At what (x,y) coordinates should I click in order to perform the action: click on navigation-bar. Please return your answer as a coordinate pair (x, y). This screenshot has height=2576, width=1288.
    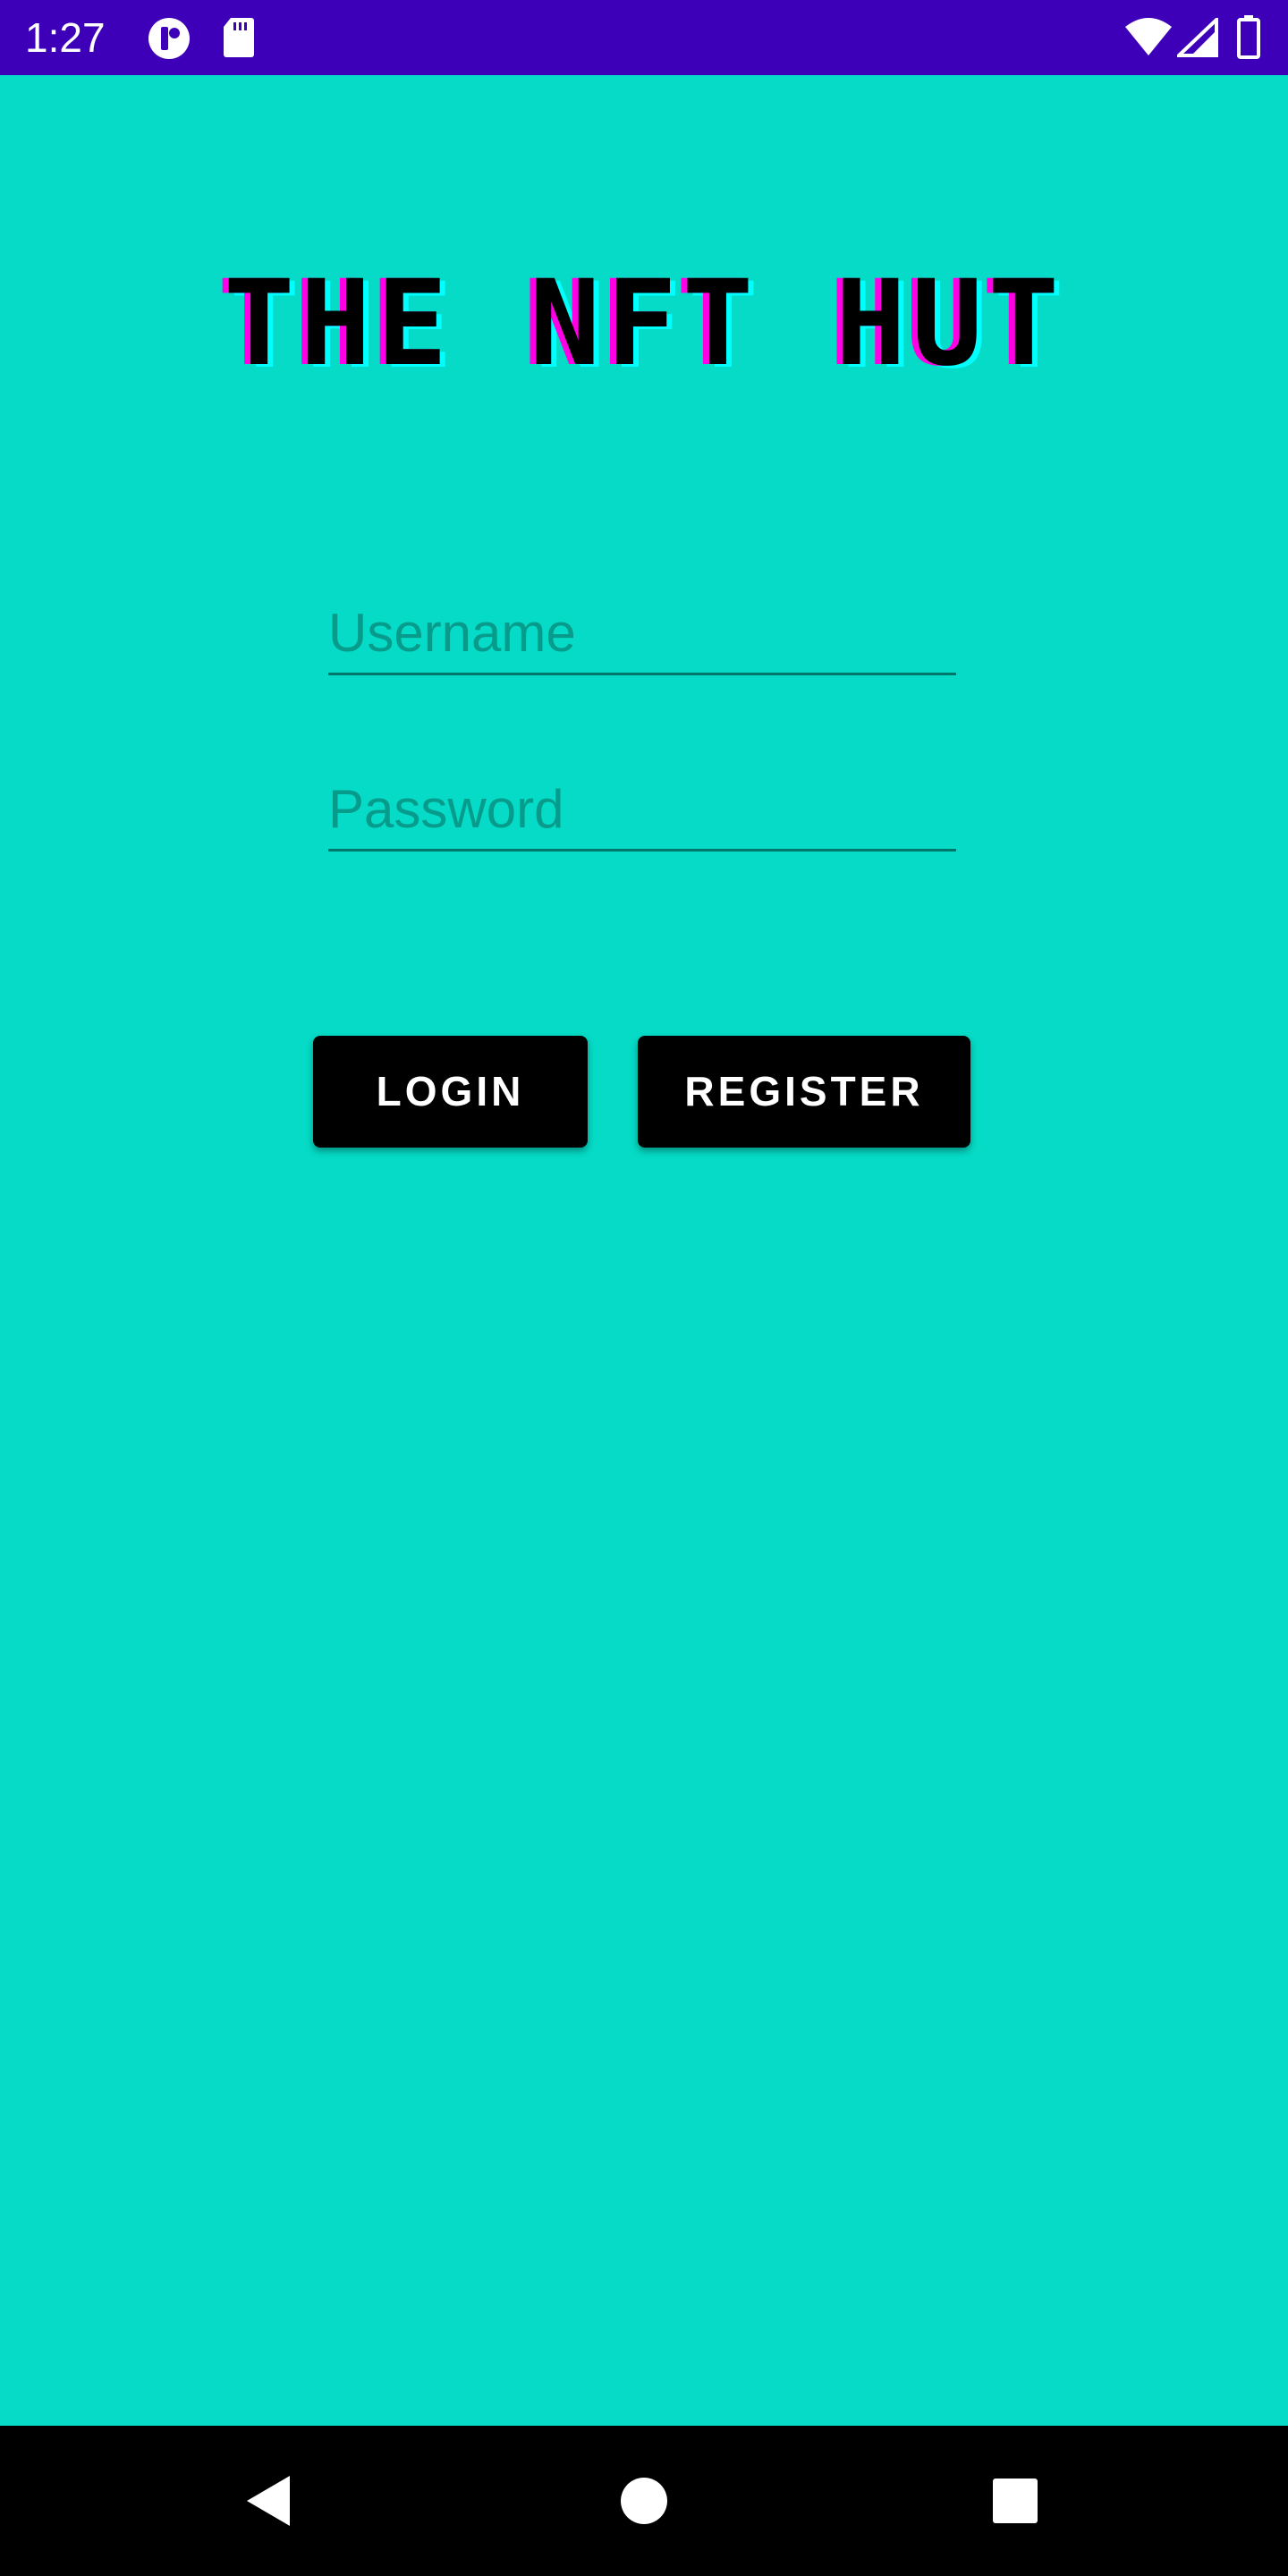
    Looking at the image, I should click on (644, 2501).